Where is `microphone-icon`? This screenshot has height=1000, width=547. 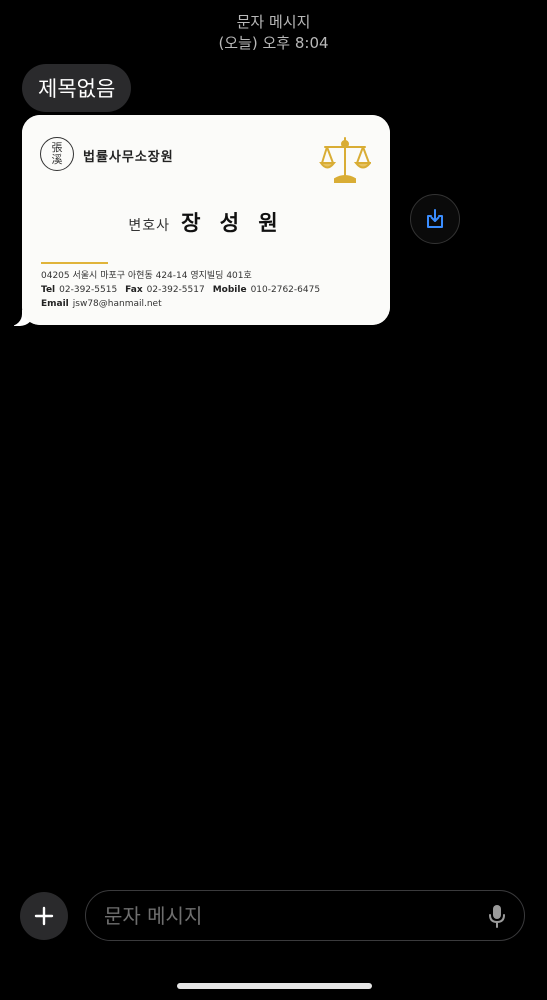 microphone-icon is located at coordinates (497, 916).